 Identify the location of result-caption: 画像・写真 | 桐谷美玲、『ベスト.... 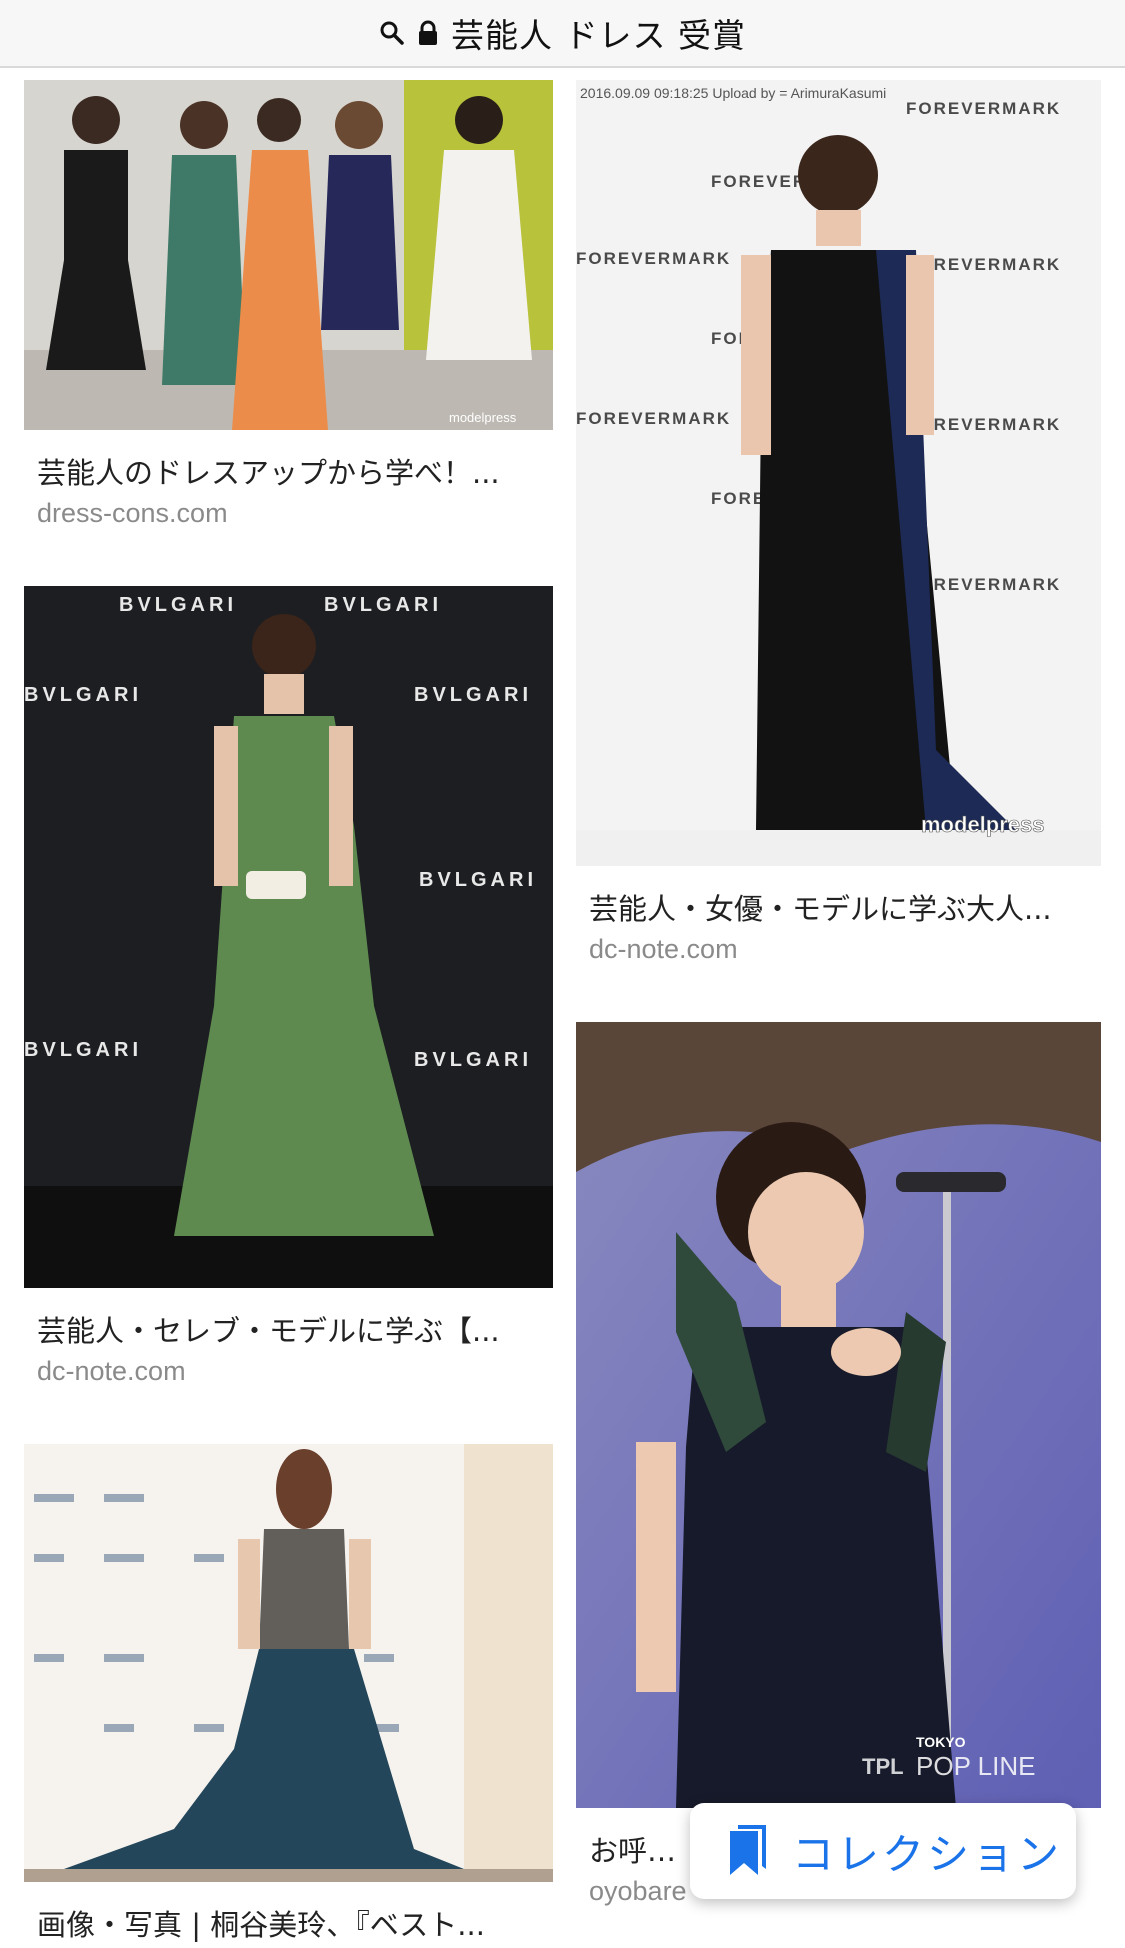
(282, 1923).